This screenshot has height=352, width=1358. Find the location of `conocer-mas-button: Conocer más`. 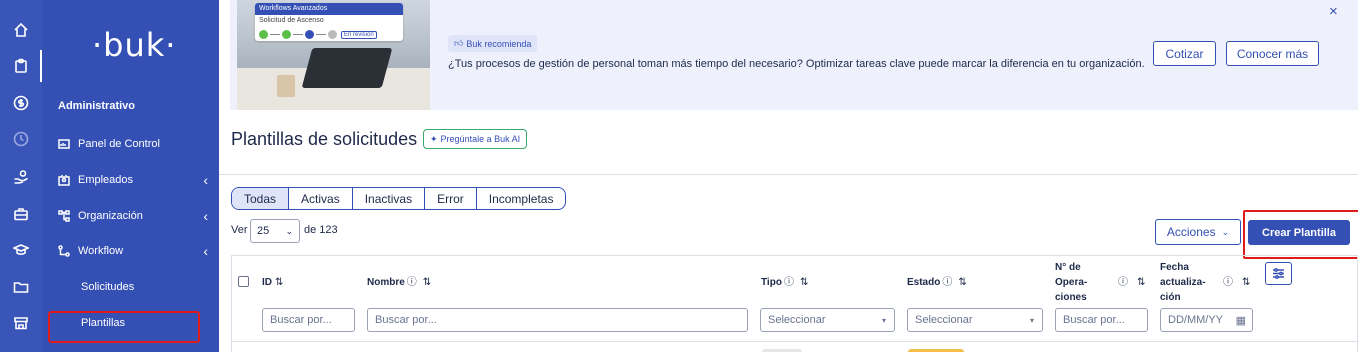

conocer-mas-button: Conocer más is located at coordinates (1272, 53).